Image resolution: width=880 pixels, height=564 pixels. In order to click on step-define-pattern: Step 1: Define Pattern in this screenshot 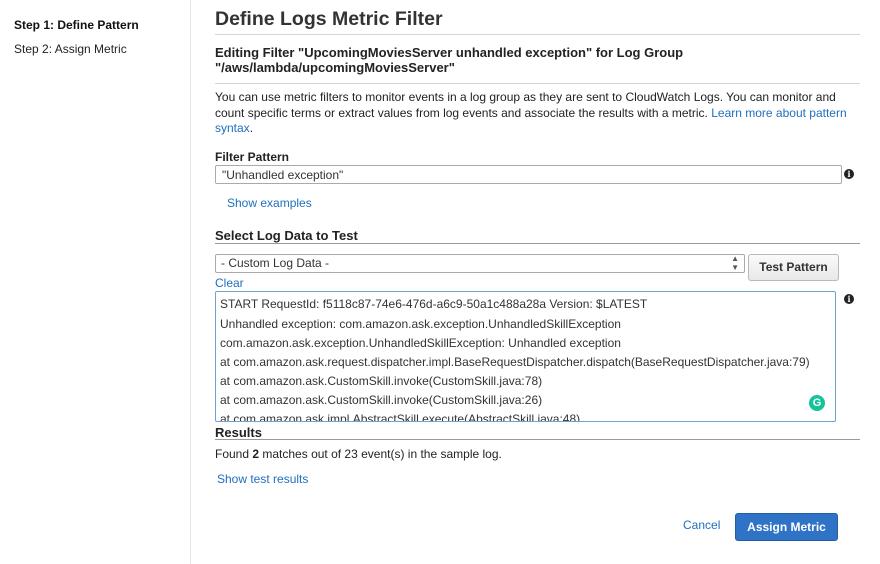, I will do `click(76, 25)`.